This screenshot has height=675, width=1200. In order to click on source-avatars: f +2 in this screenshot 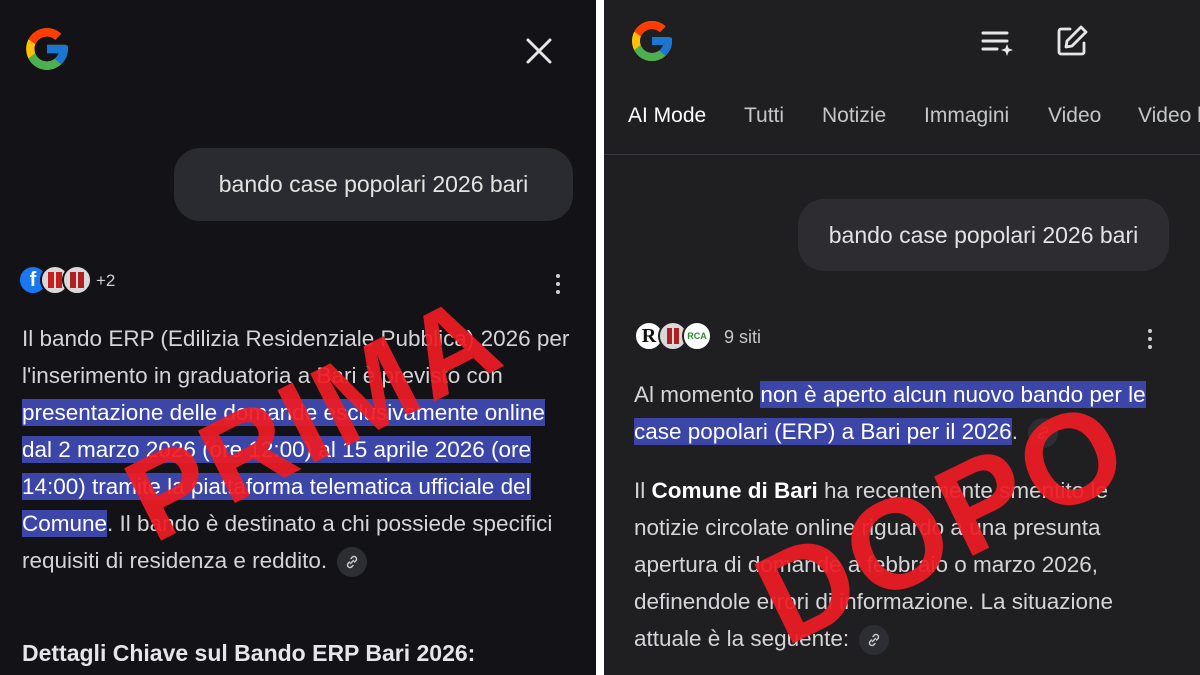, I will do `click(78, 282)`.